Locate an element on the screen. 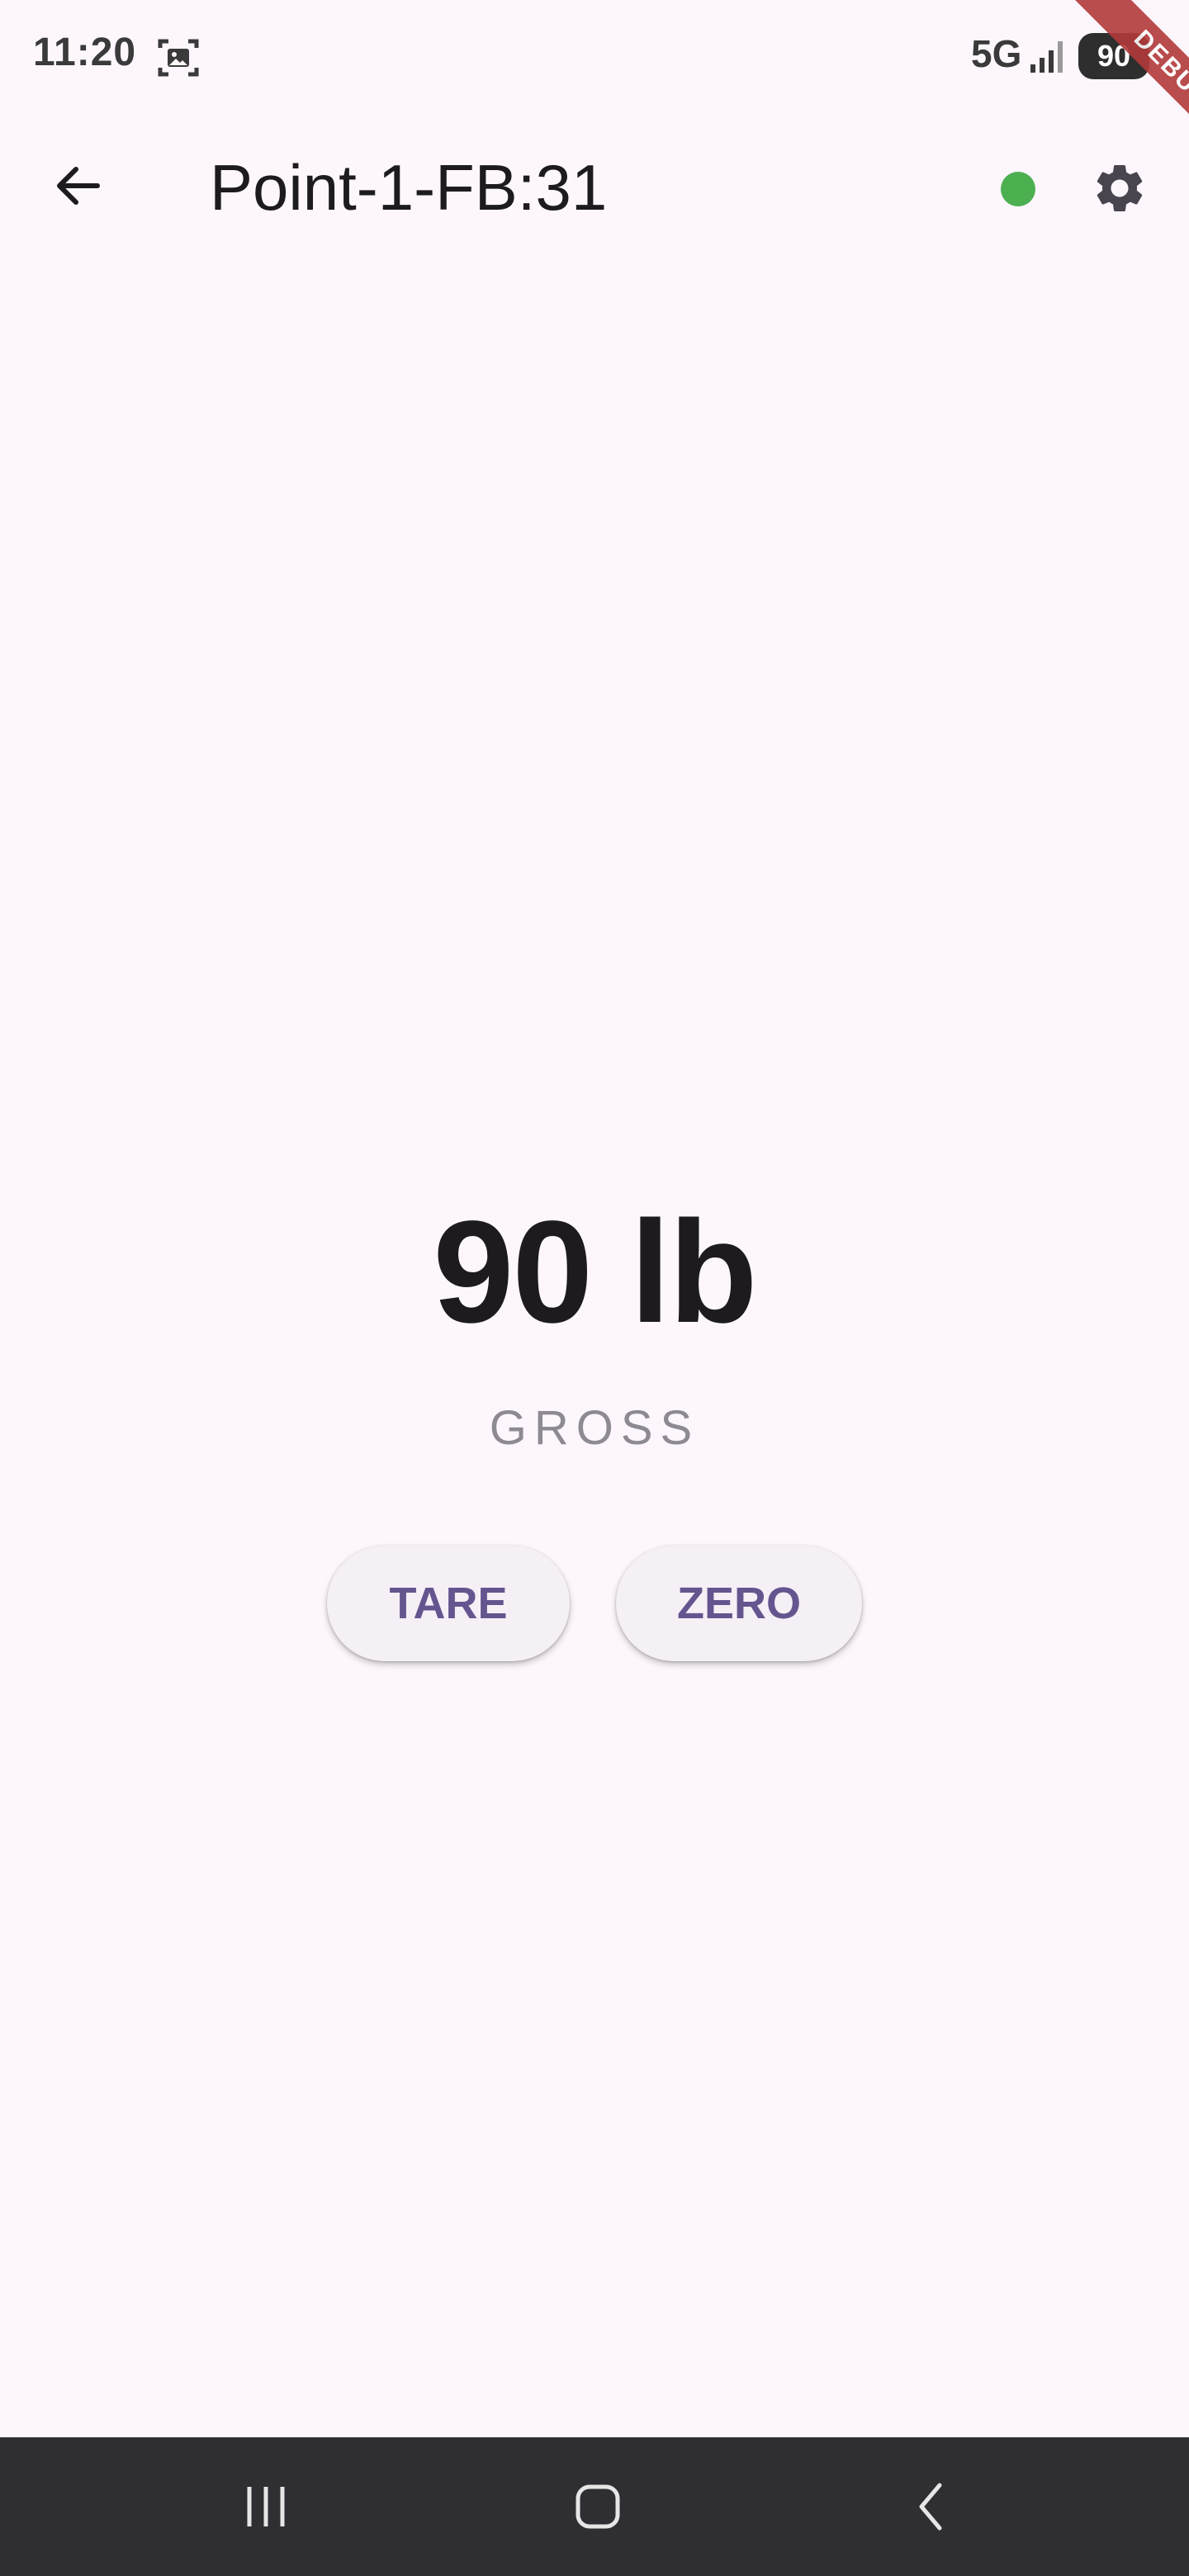 The image size is (1189, 2576). home-icon is located at coordinates (598, 2506).